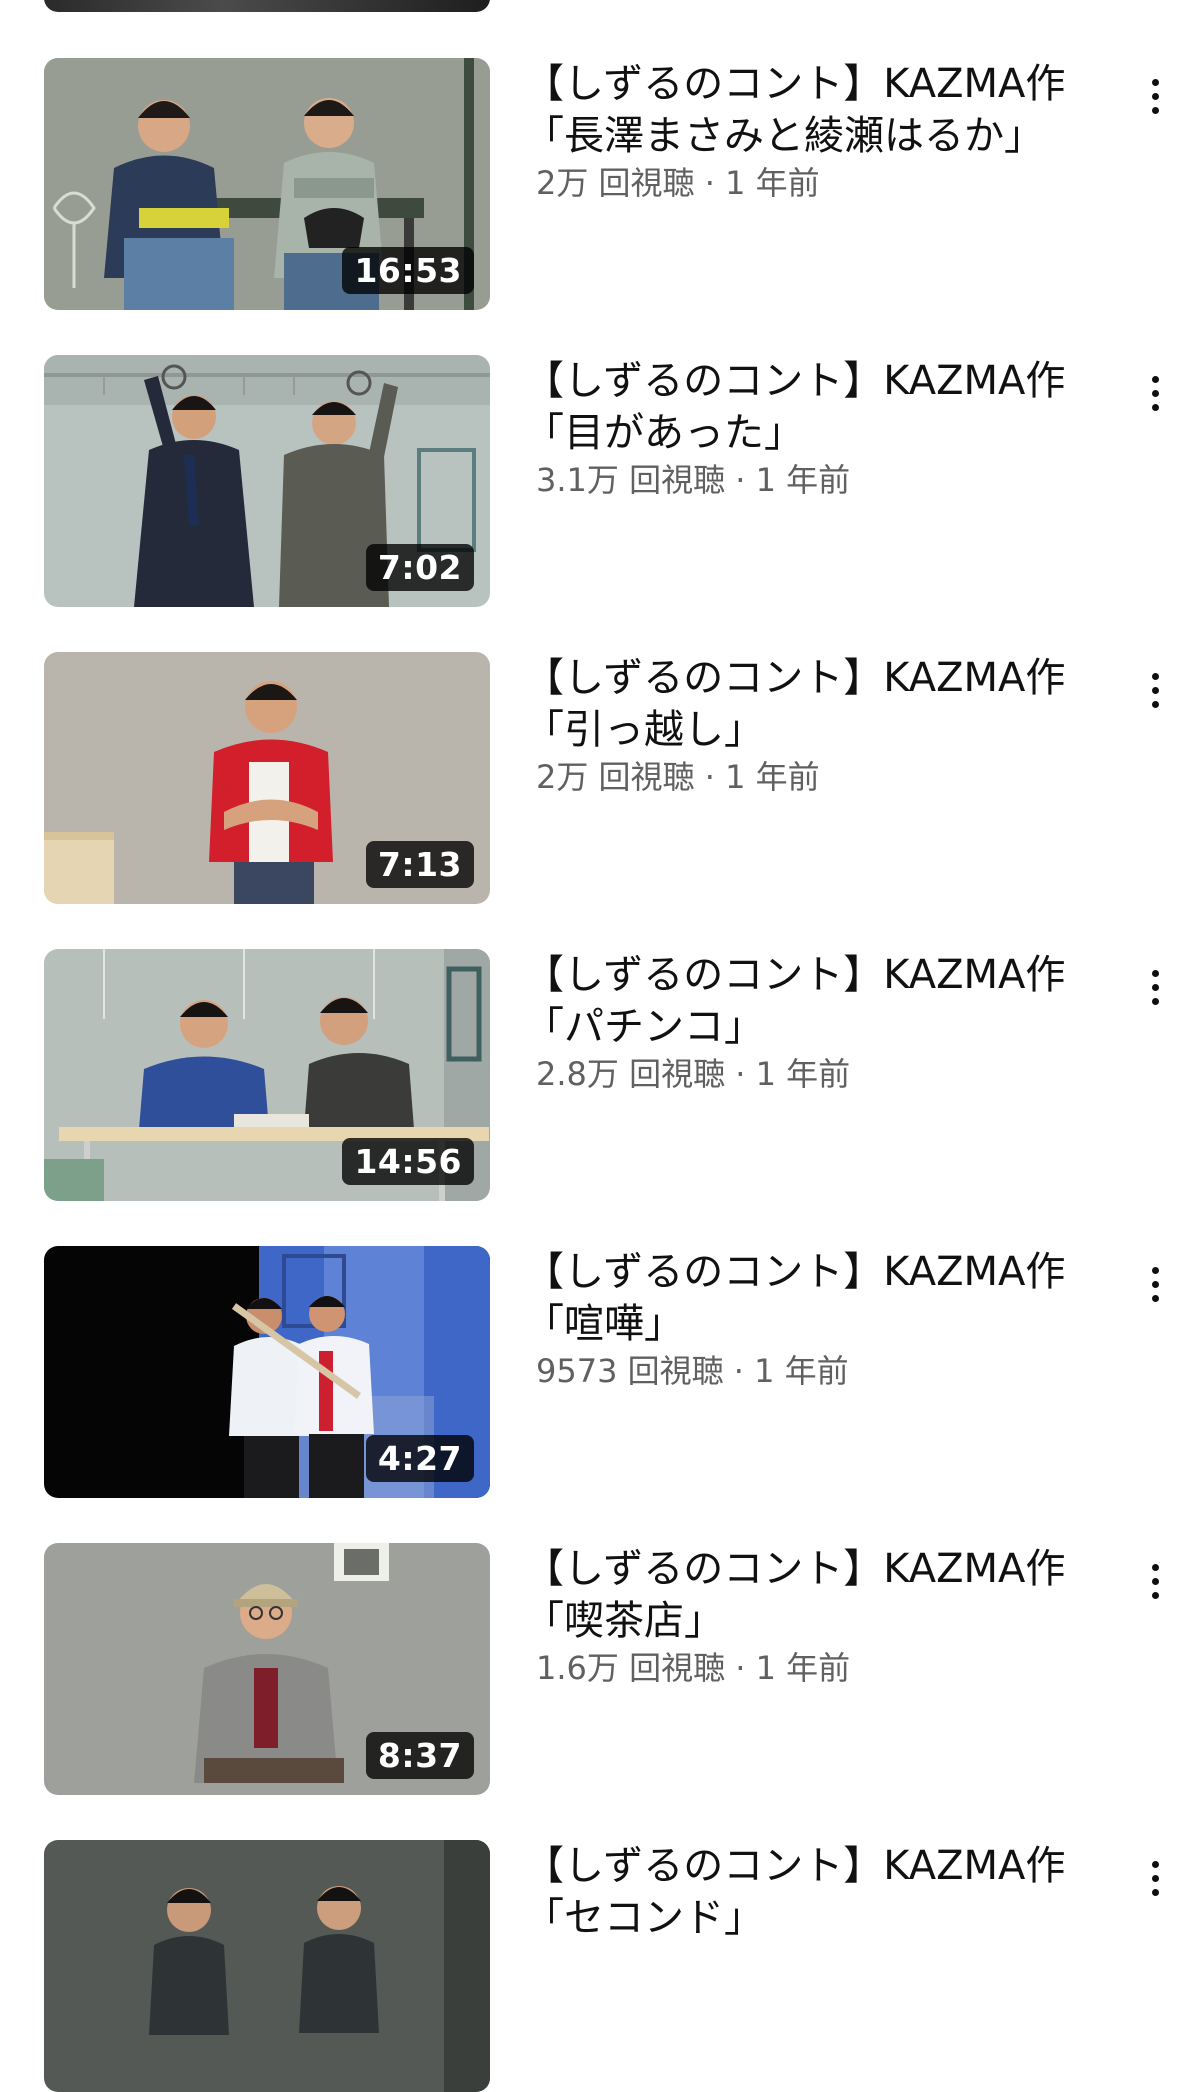 The height and width of the screenshot is (2092, 1200). What do you see at coordinates (419, 1755) in the screenshot?
I see `video-duration: 8:37` at bounding box center [419, 1755].